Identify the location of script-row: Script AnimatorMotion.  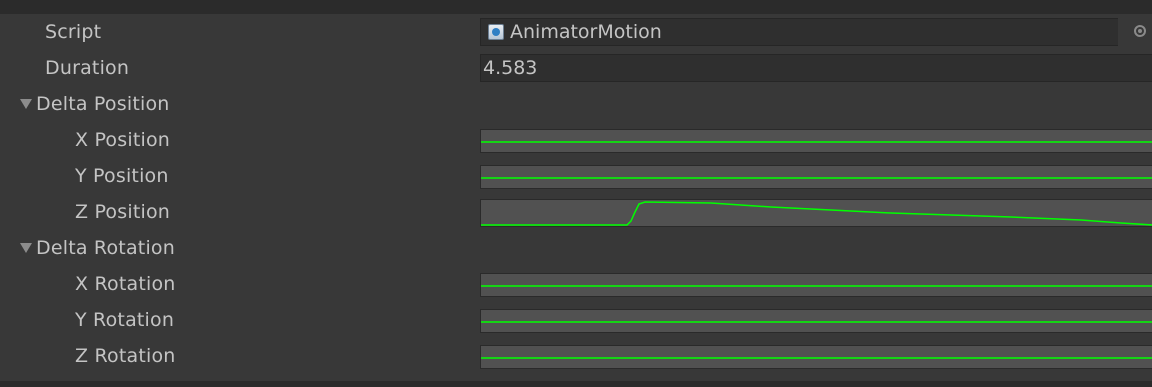
(580, 32).